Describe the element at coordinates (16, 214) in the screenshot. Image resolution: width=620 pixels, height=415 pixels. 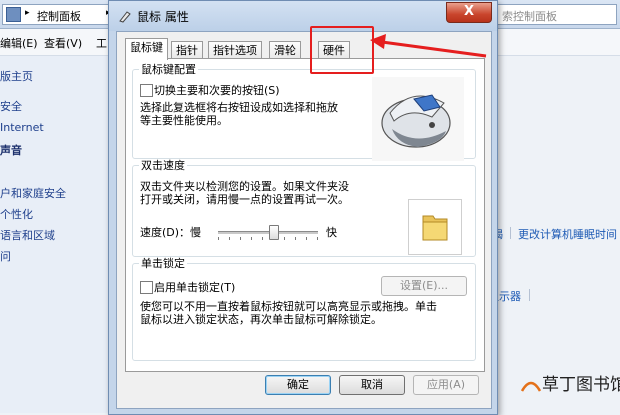
I see `sidebar-item-personalization: 个性化` at that location.